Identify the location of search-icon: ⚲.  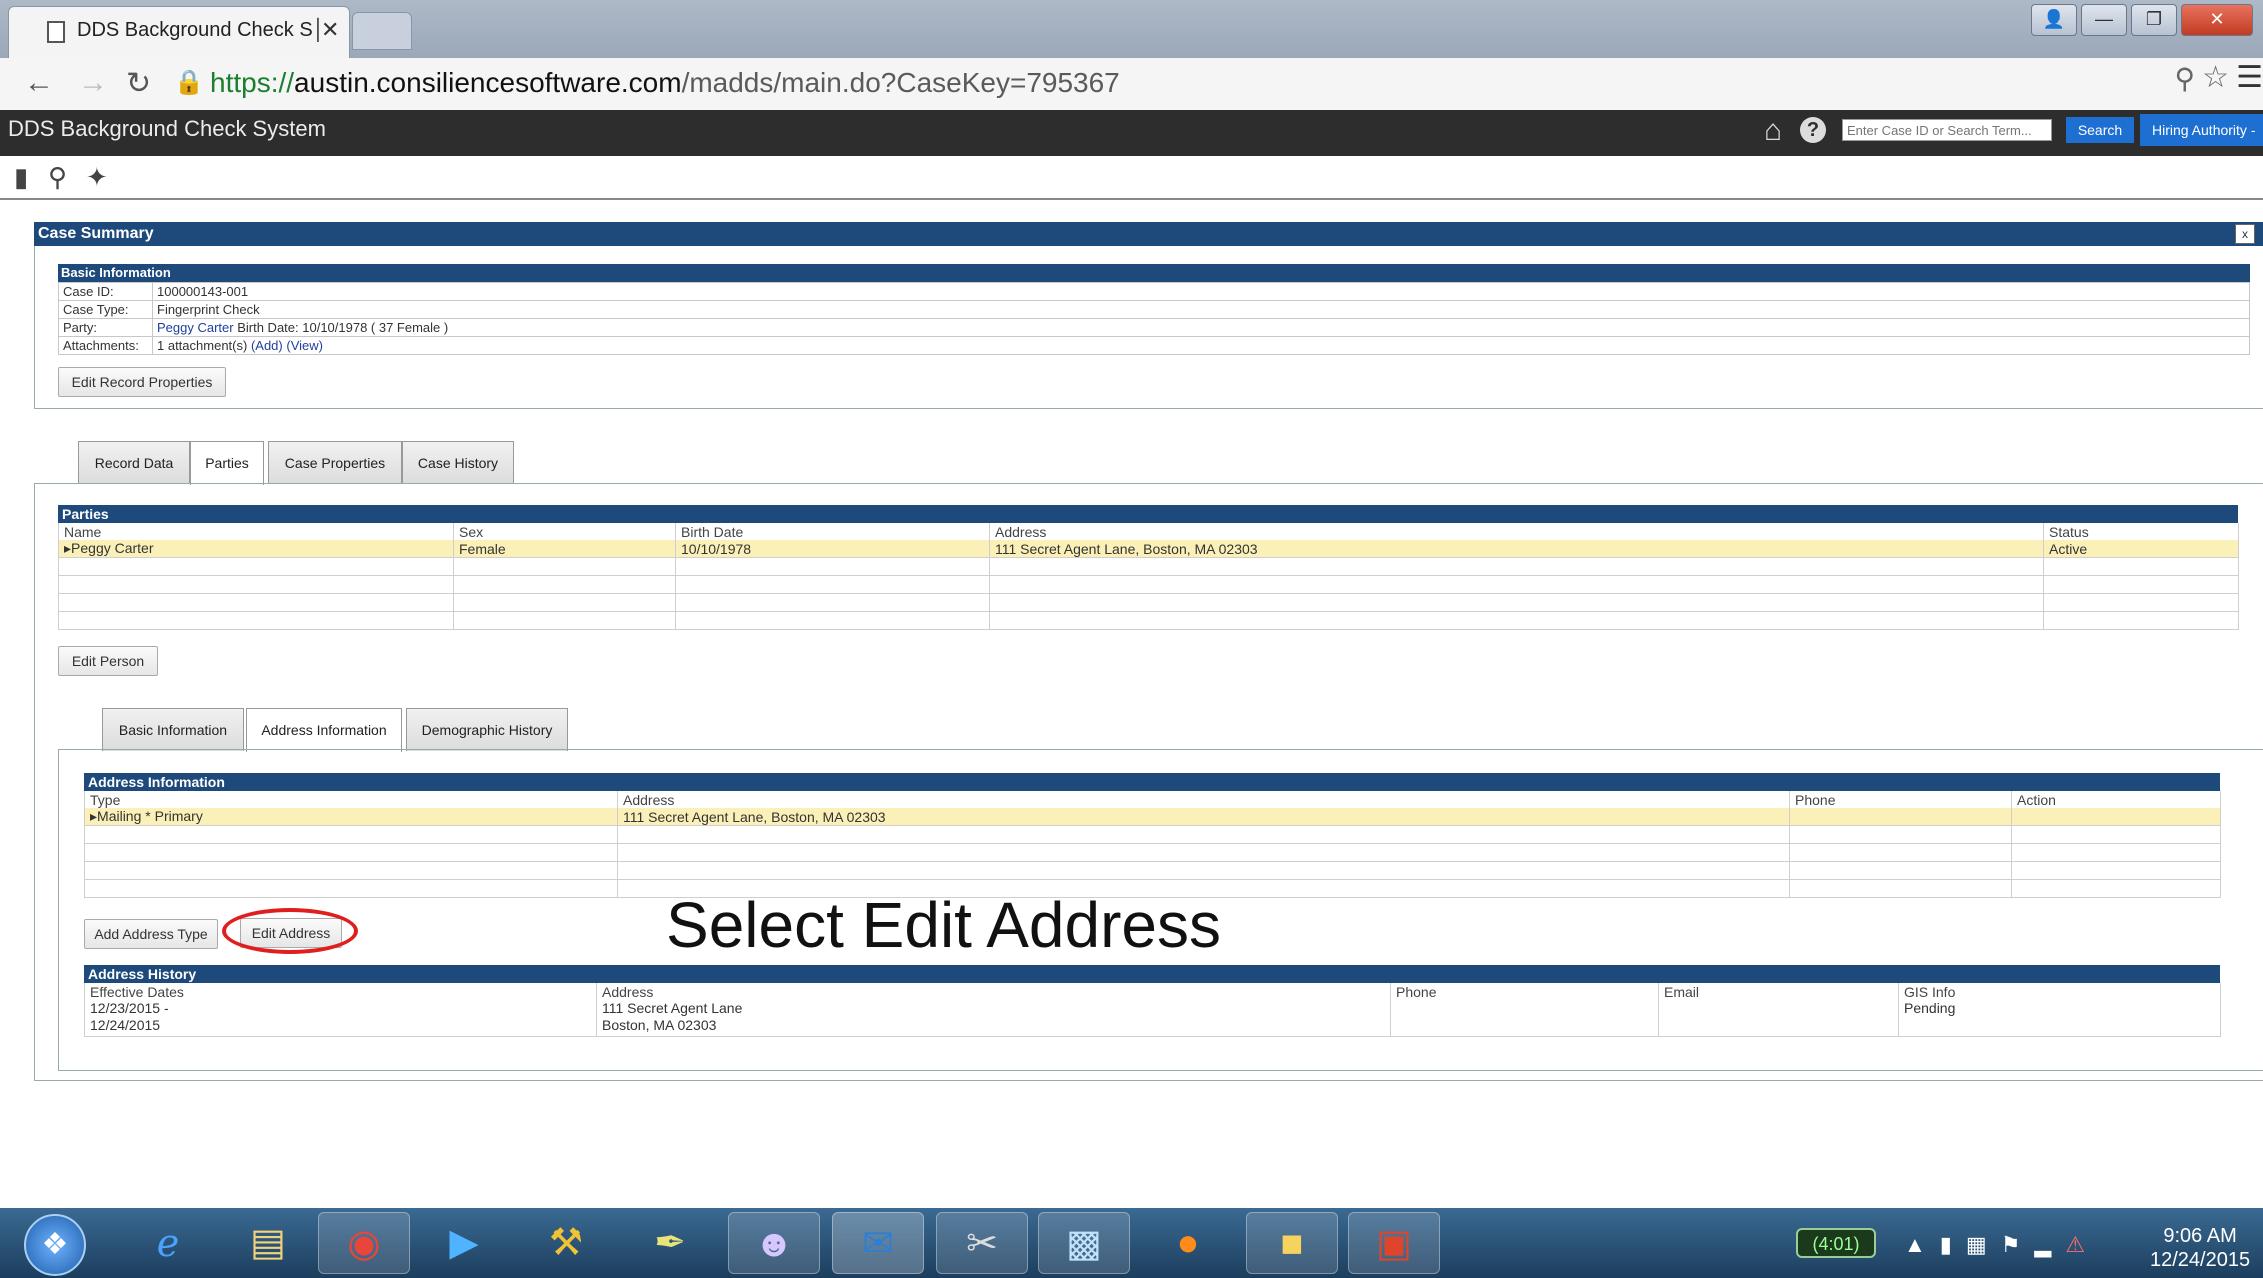
(57, 177).